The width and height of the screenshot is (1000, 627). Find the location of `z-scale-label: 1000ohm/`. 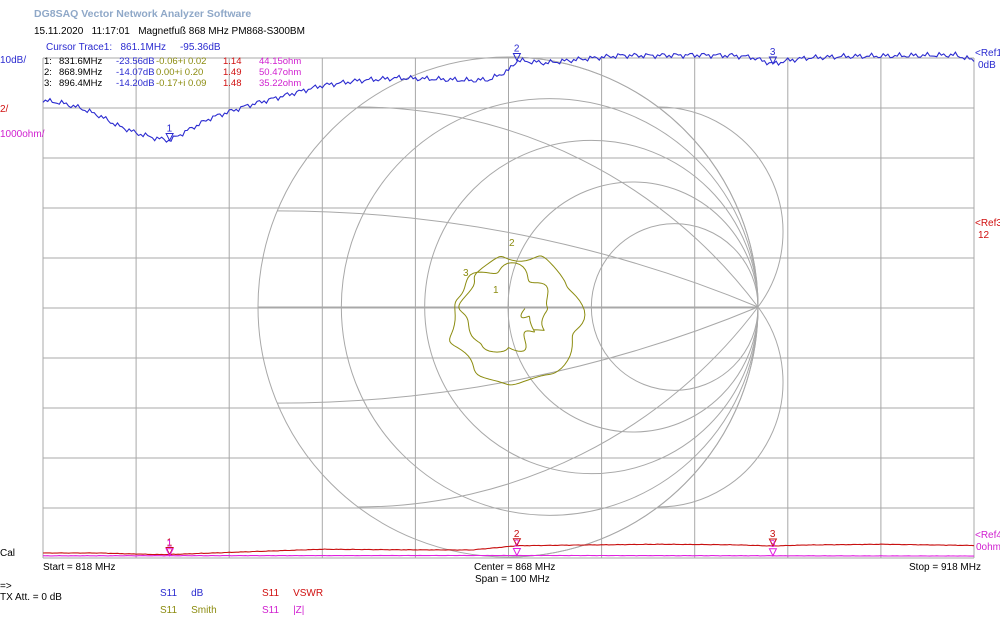

z-scale-label: 1000ohm/ is located at coordinates (22, 134).